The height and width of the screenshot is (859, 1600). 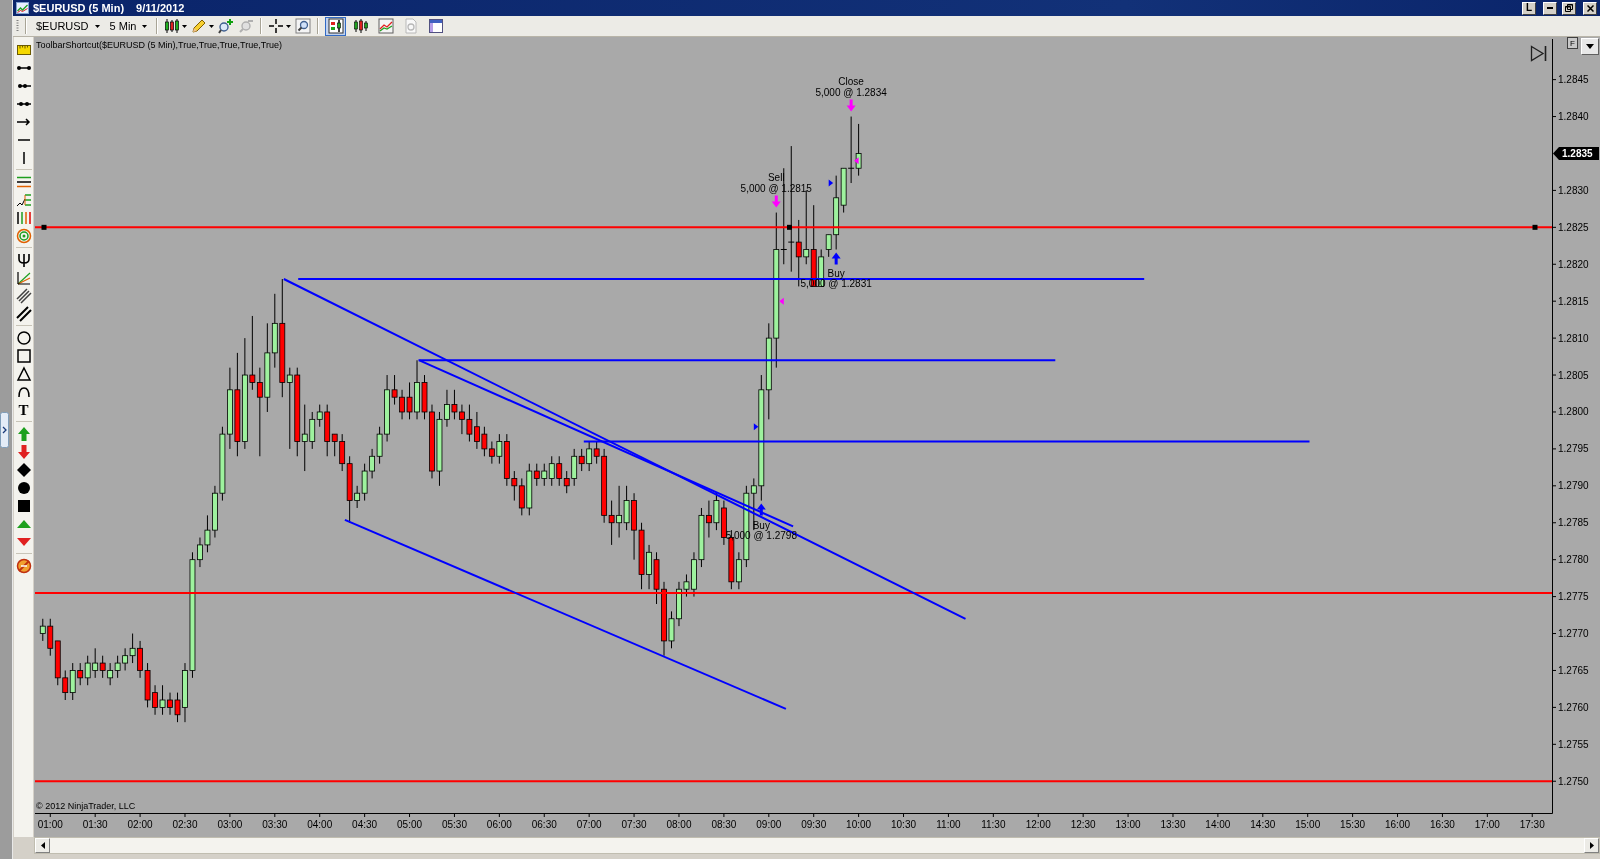 What do you see at coordinates (1573, 523) in the screenshot?
I see `price-axis-label: 1.2785` at bounding box center [1573, 523].